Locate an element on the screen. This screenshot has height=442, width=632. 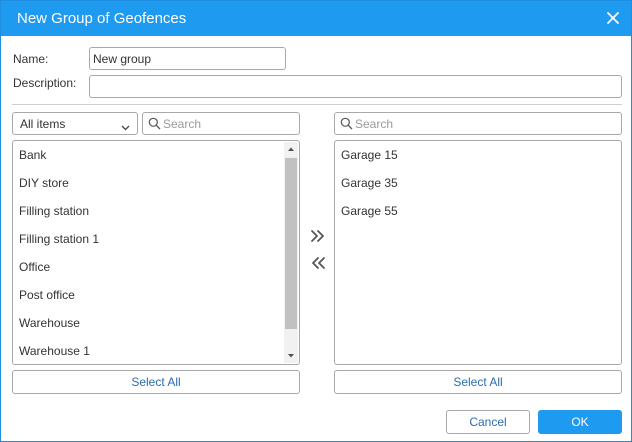
right-search-input: Search is located at coordinates (478, 123).